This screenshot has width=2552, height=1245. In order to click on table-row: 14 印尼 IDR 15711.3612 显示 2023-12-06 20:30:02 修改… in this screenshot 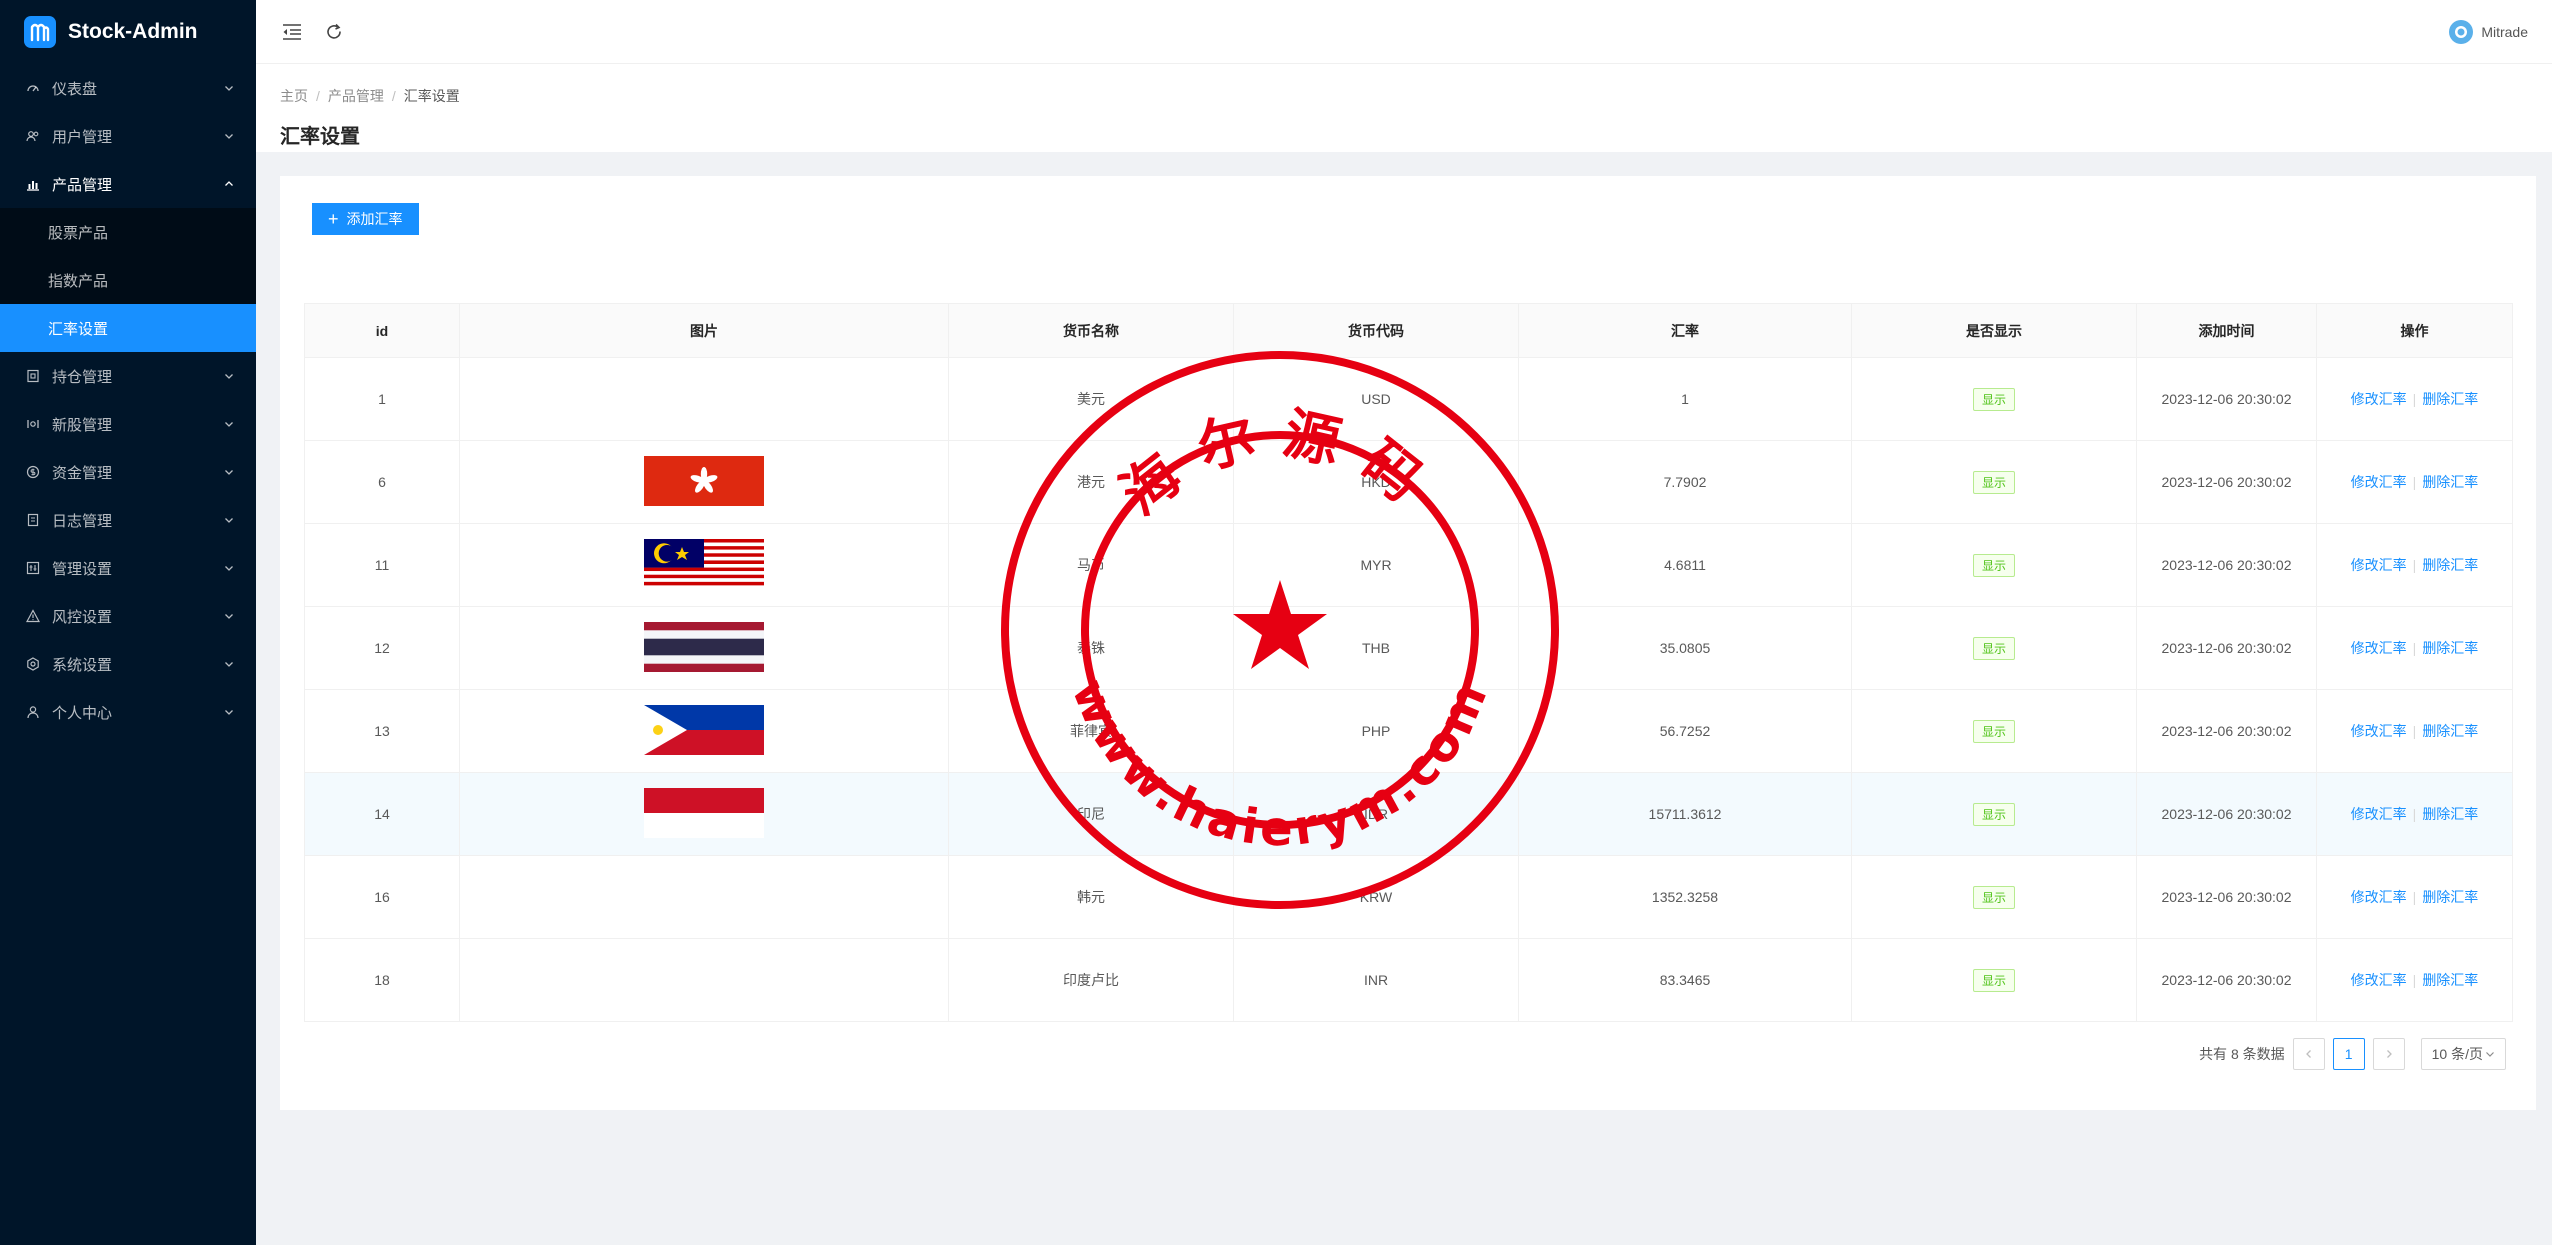, I will do `click(1408, 814)`.